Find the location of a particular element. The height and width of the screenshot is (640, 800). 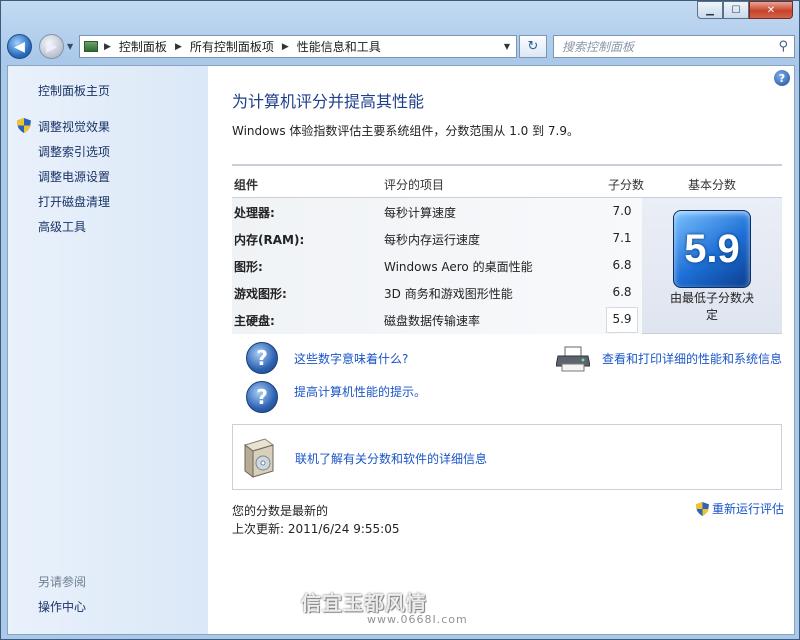

close-button: ✕ is located at coordinates (771, 10).